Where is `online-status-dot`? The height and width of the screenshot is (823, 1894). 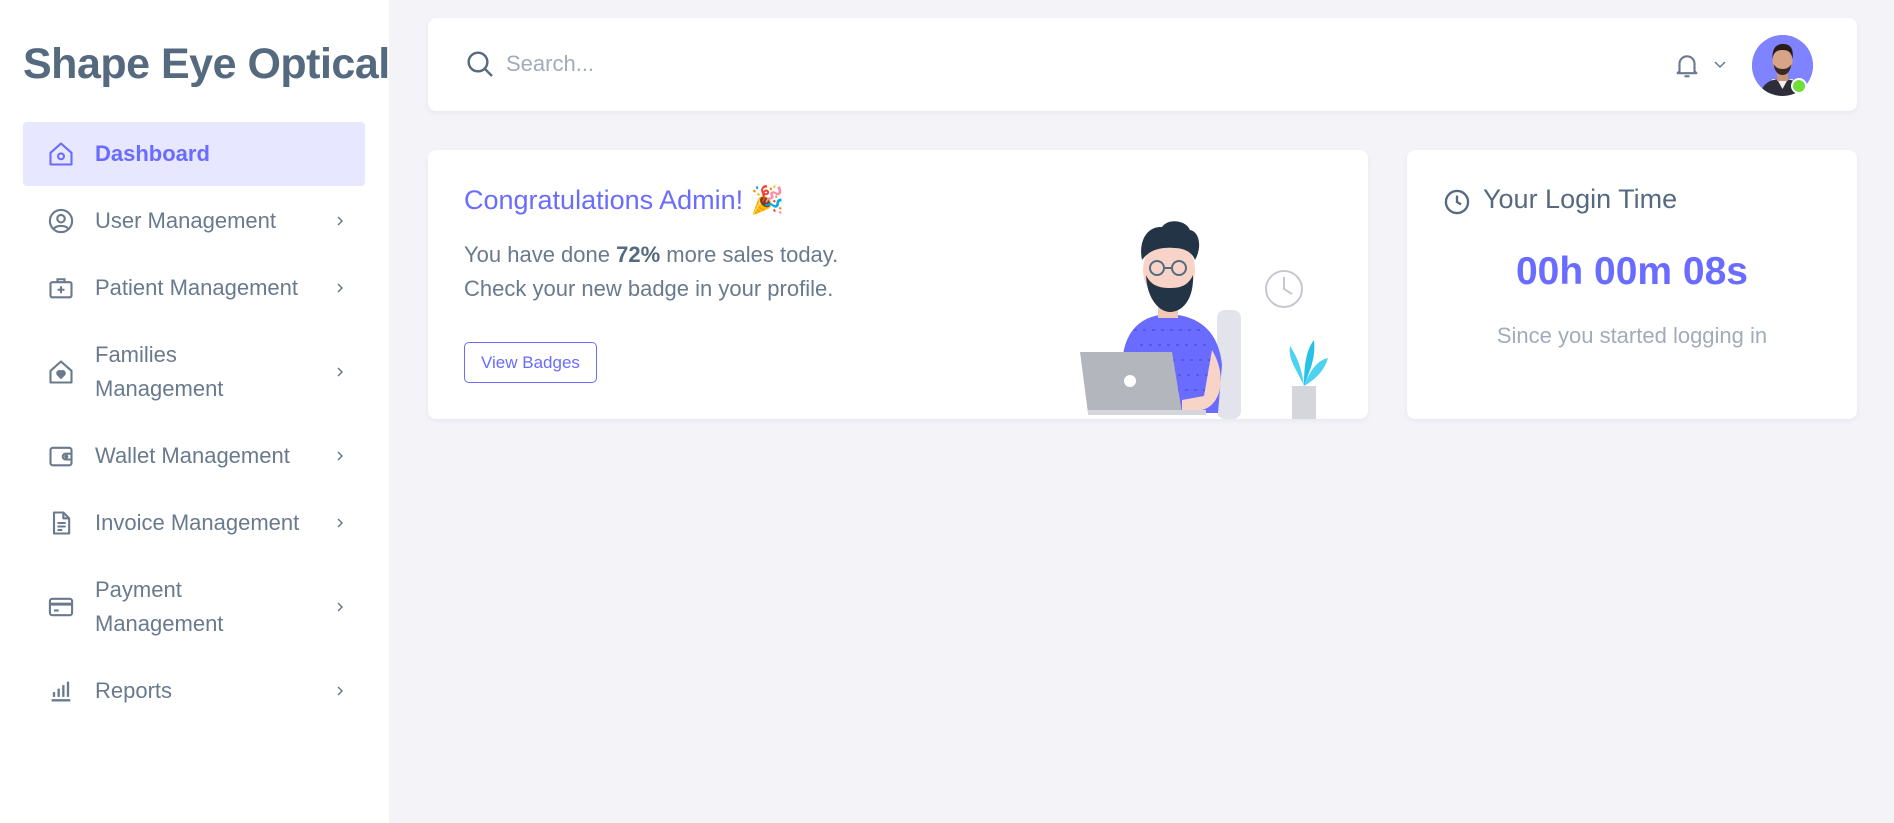 online-status-dot is located at coordinates (1799, 86).